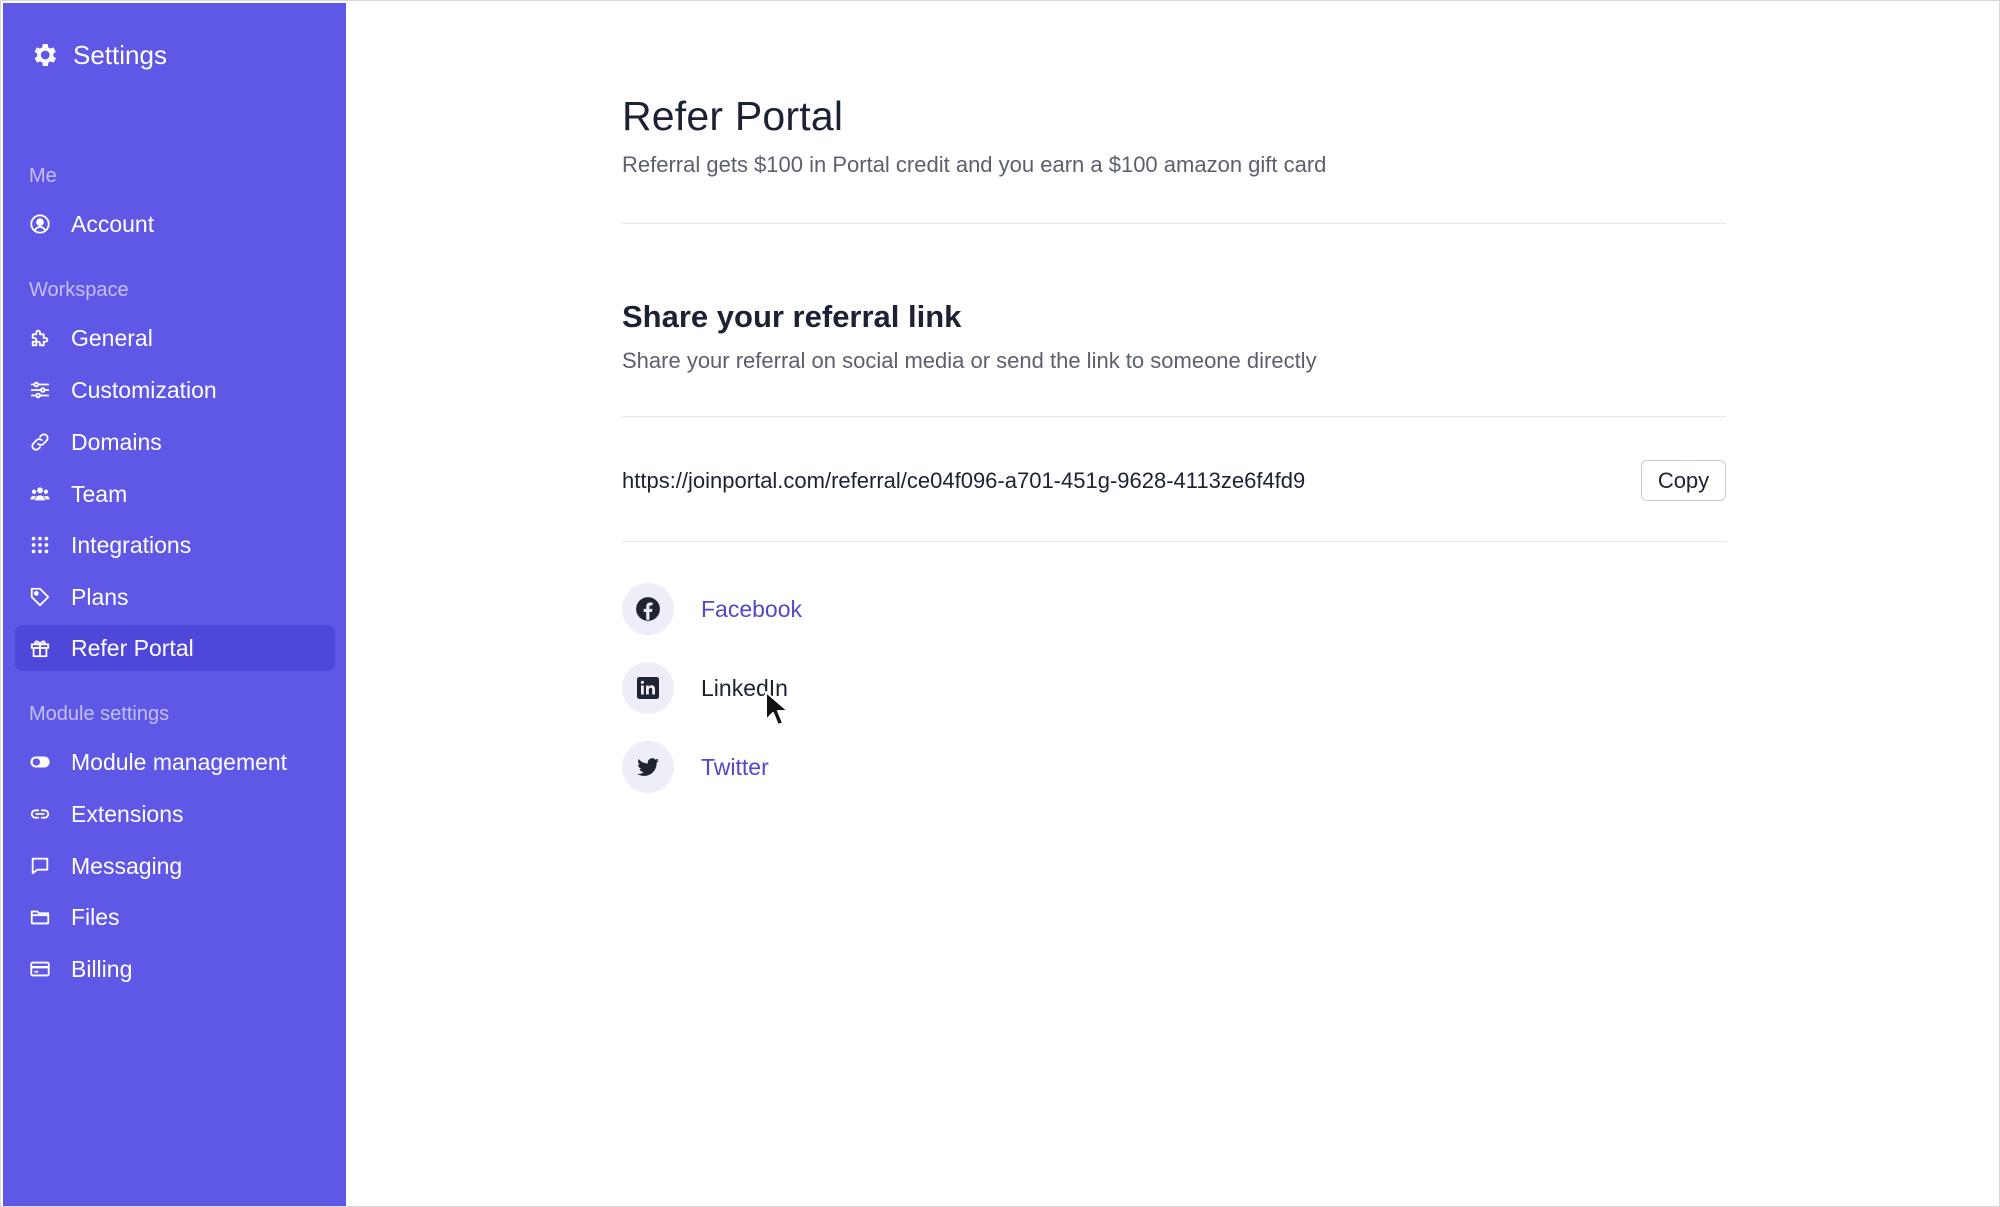  Describe the element at coordinates (40, 494) in the screenshot. I see `users-icon` at that location.